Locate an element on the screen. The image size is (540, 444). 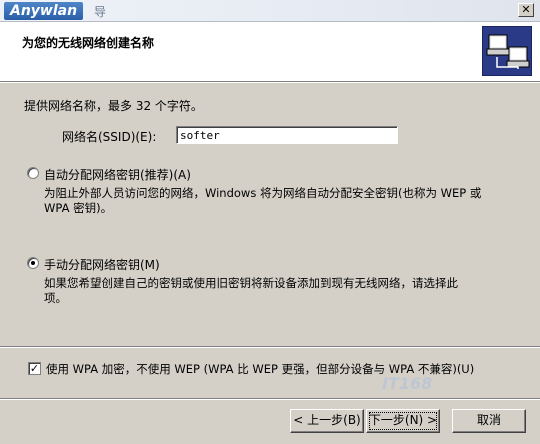
intro-text: 提供网络名称，最多 32 个字符。 is located at coordinates (113, 106).